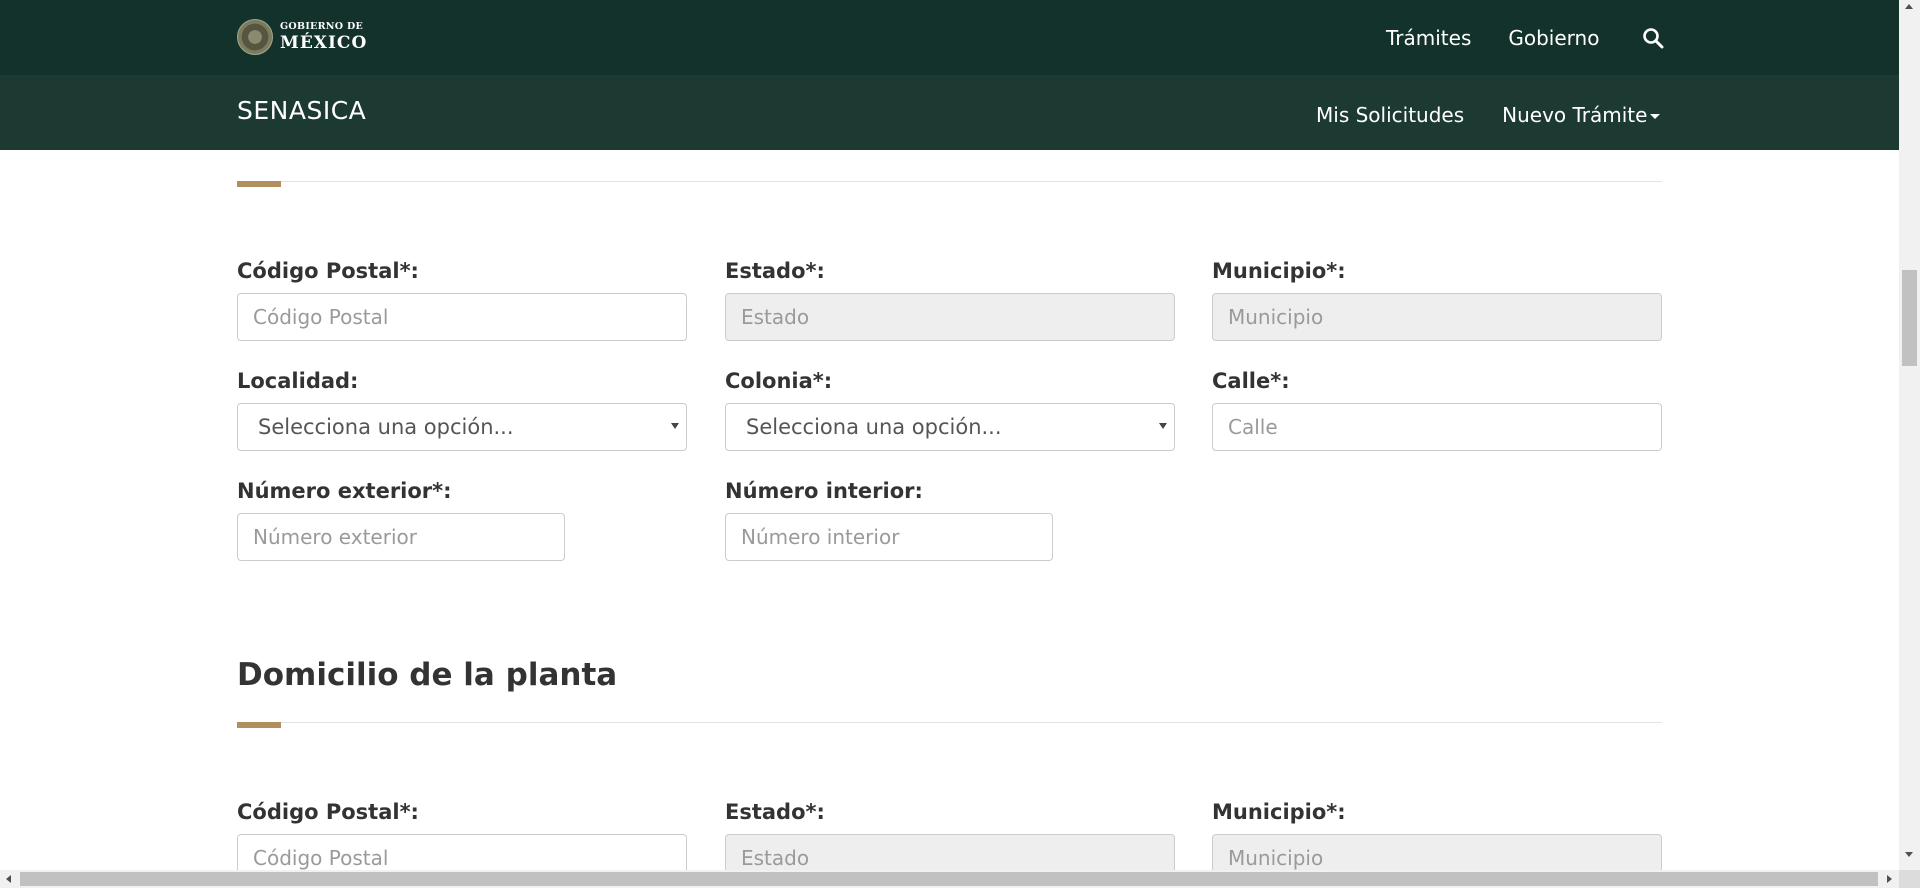 The width and height of the screenshot is (1920, 888). Describe the element at coordinates (949, 879) in the screenshot. I see `horizontal-scroll-thumb` at that location.